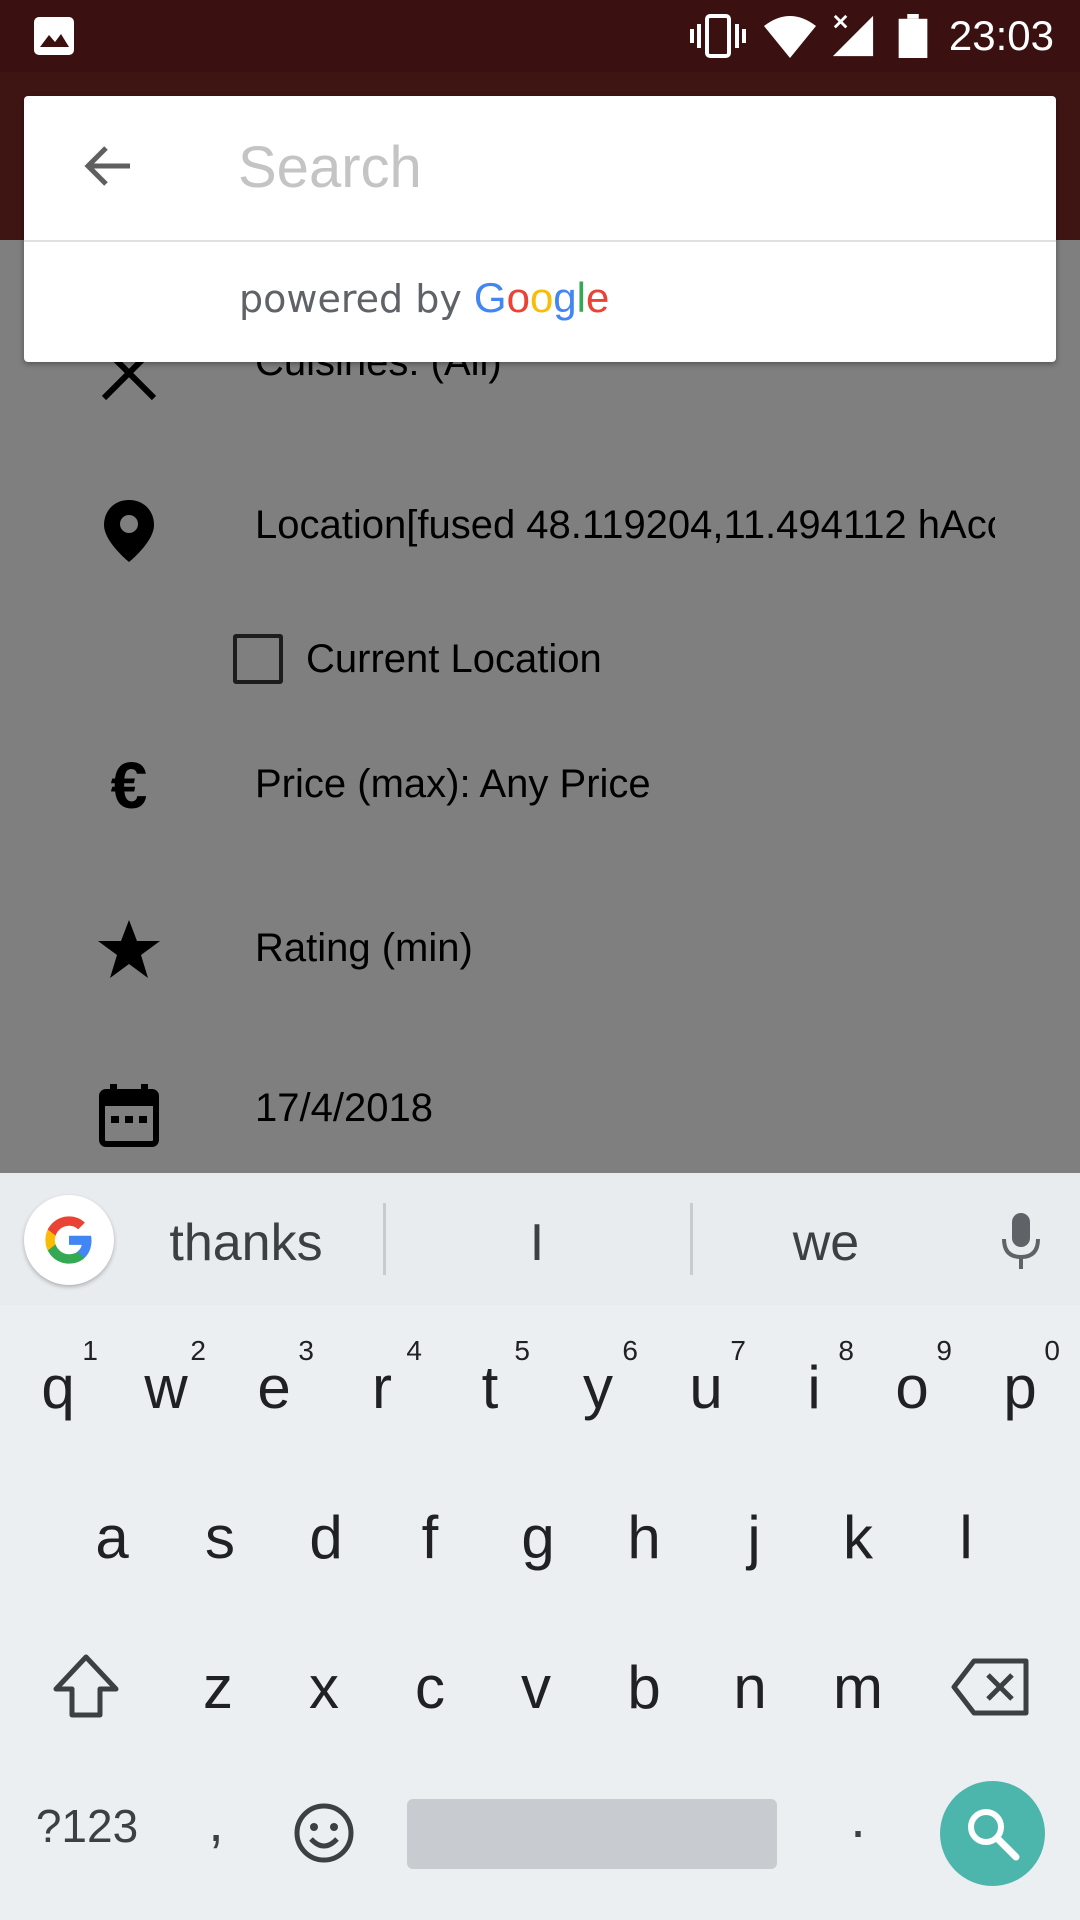  I want to click on search-divider, so click(540, 241).